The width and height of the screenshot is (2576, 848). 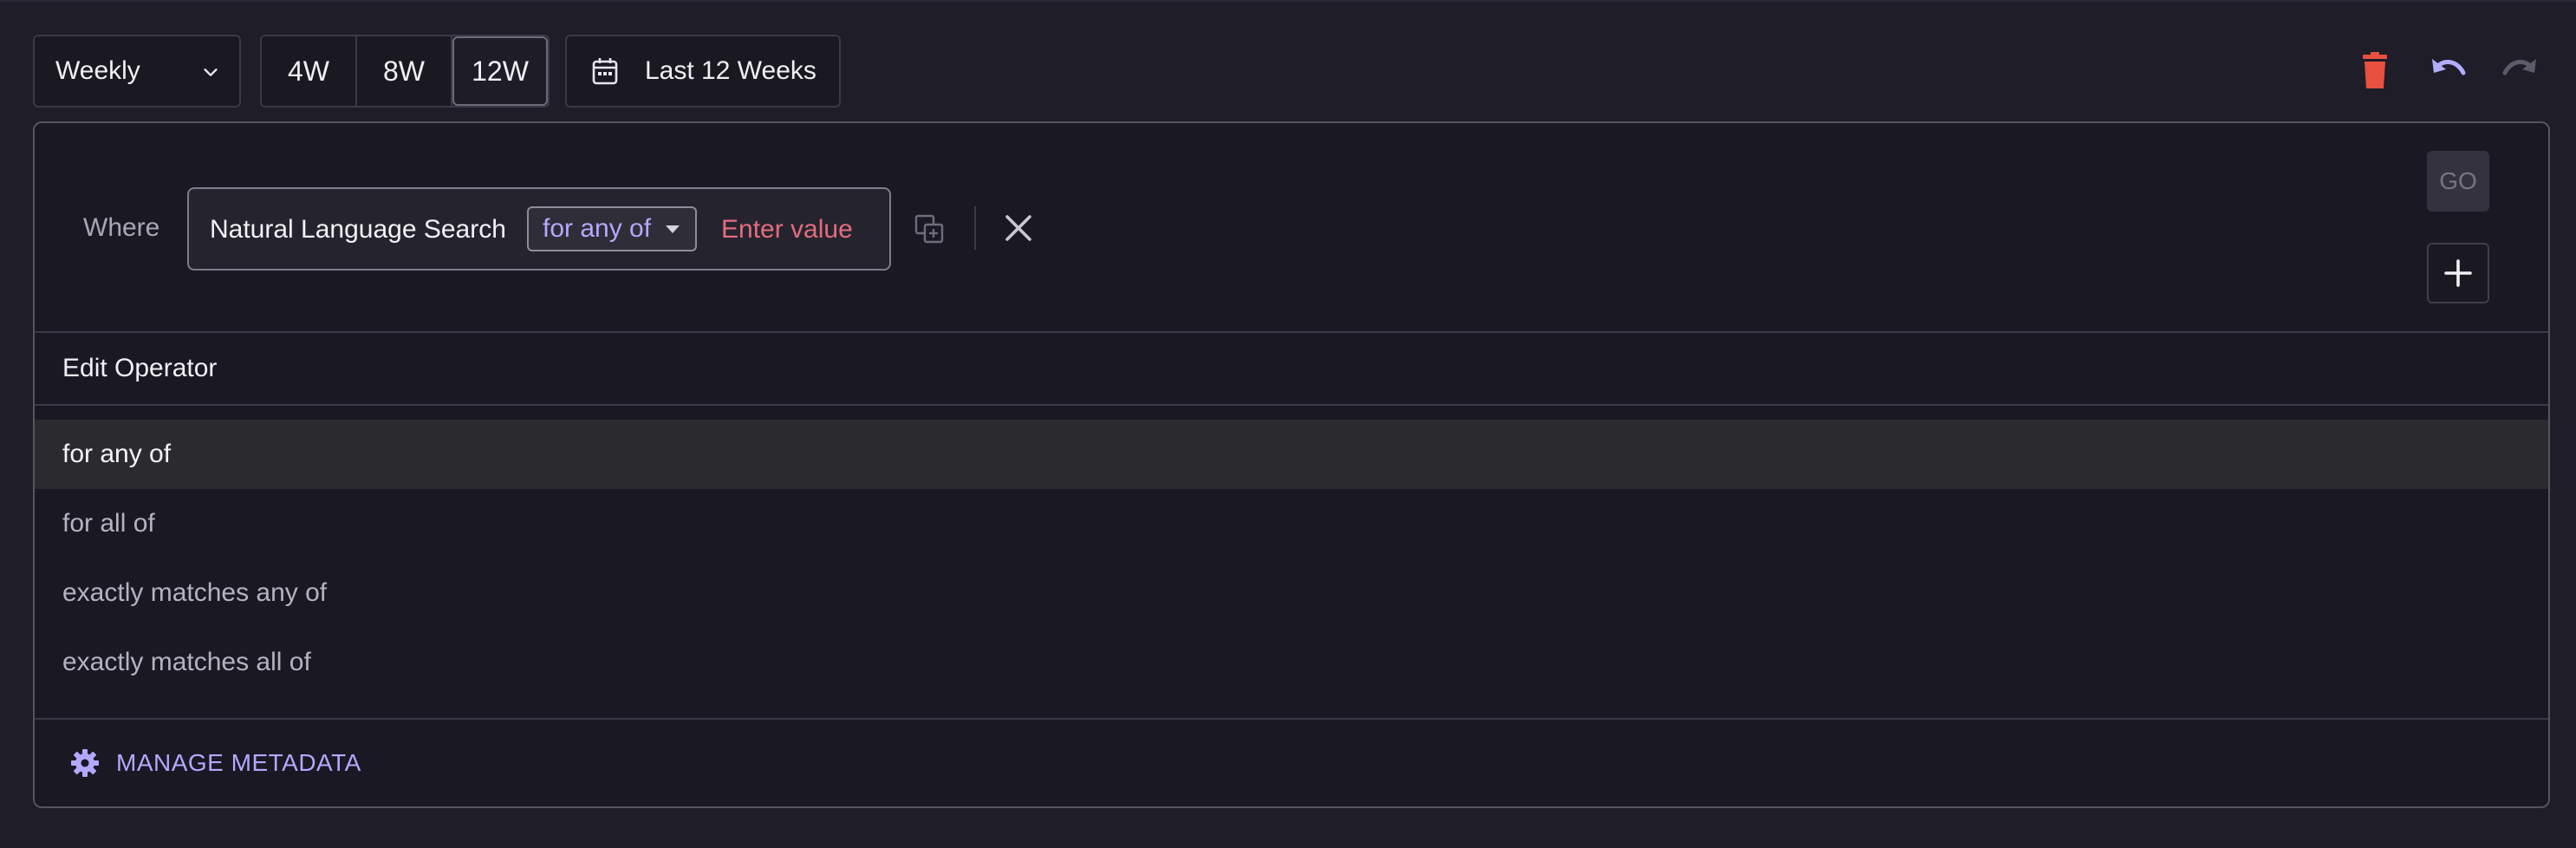 I want to click on chevron-down-icon, so click(x=211, y=72).